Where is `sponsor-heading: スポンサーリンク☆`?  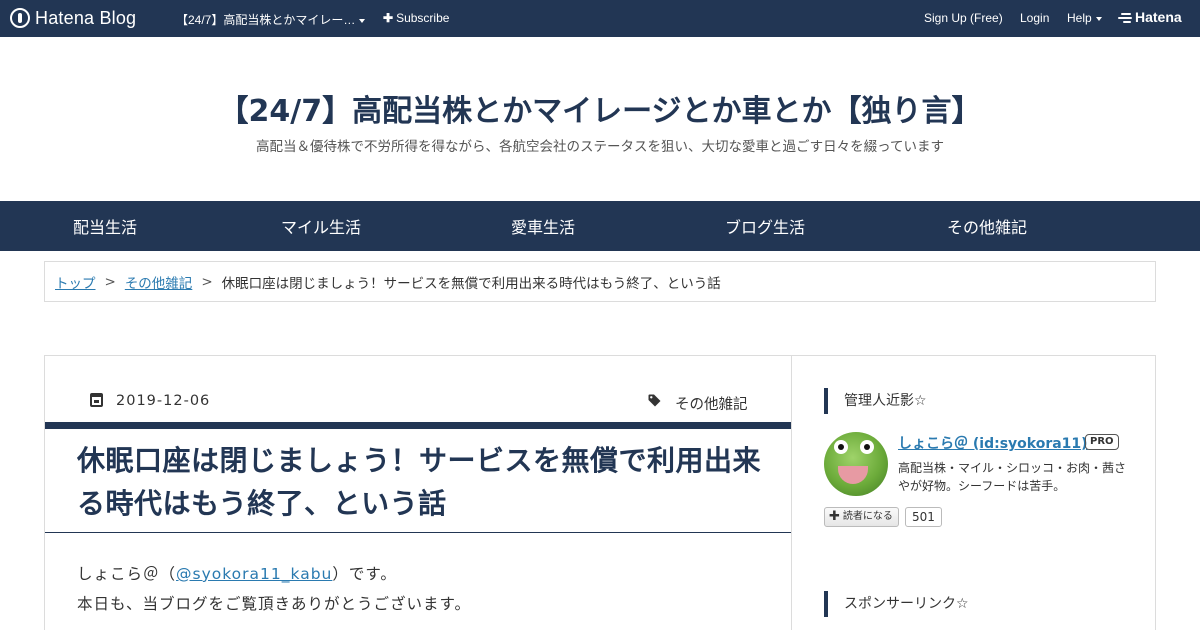 sponsor-heading: スポンサーリンク☆ is located at coordinates (896, 604).